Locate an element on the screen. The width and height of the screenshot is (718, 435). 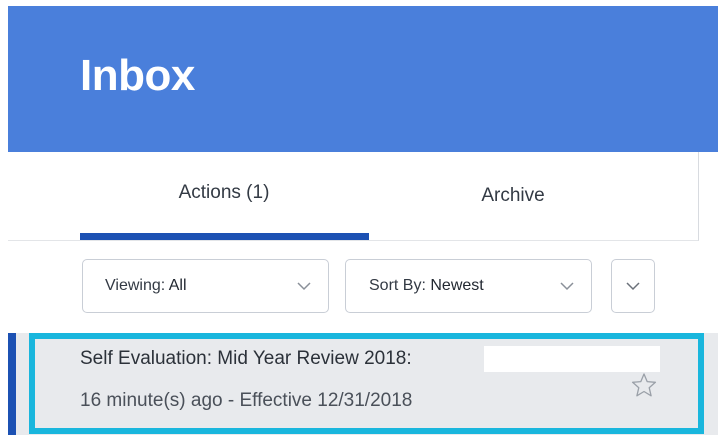
active-tab-indicator is located at coordinates (224, 236).